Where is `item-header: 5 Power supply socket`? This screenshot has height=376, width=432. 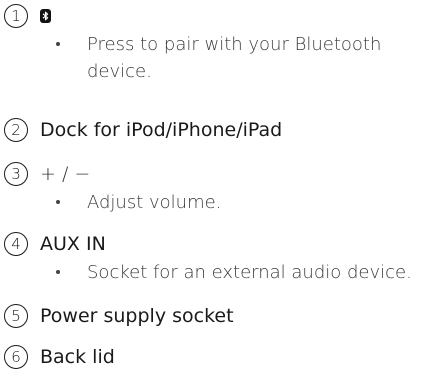 item-header: 5 Power supply socket is located at coordinates (119, 316).